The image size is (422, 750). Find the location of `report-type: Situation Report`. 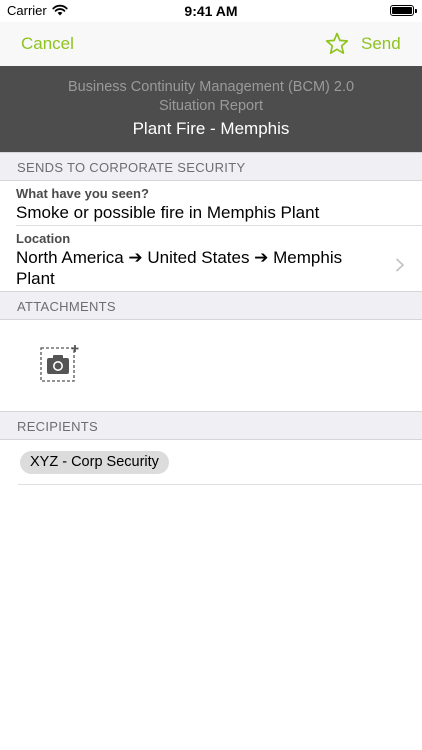

report-type: Situation Report is located at coordinates (211, 106).